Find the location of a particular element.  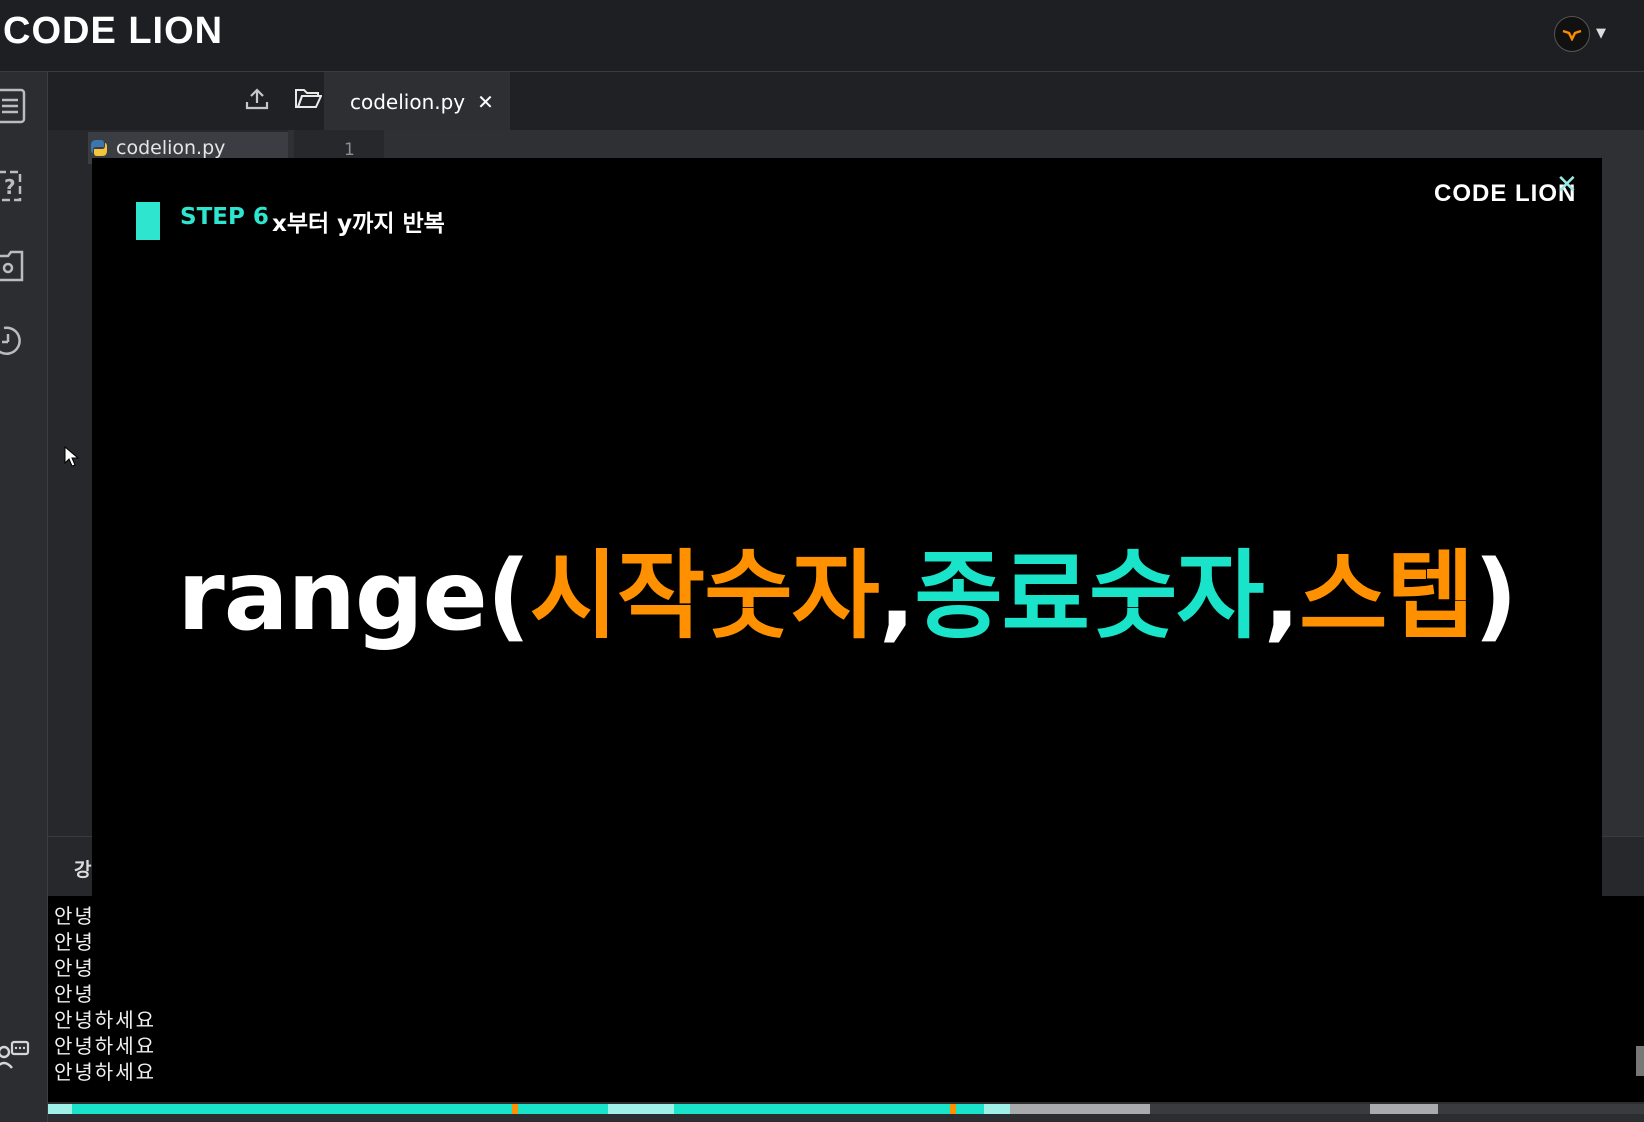

video-logo: CODE LION is located at coordinates (1505, 195).